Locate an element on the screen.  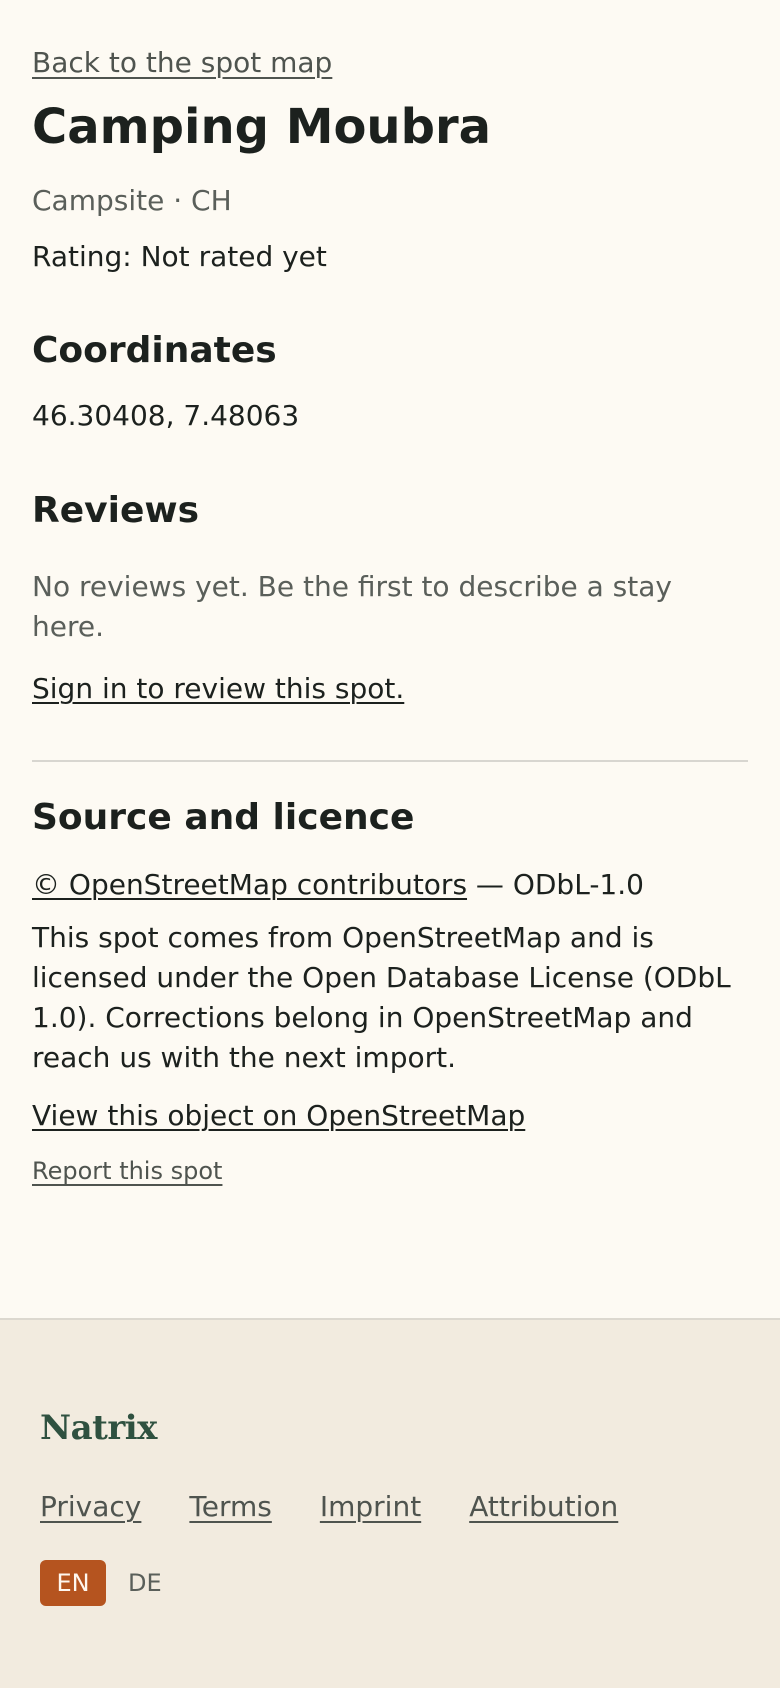
language-switcher: EN DE is located at coordinates (101, 1583).